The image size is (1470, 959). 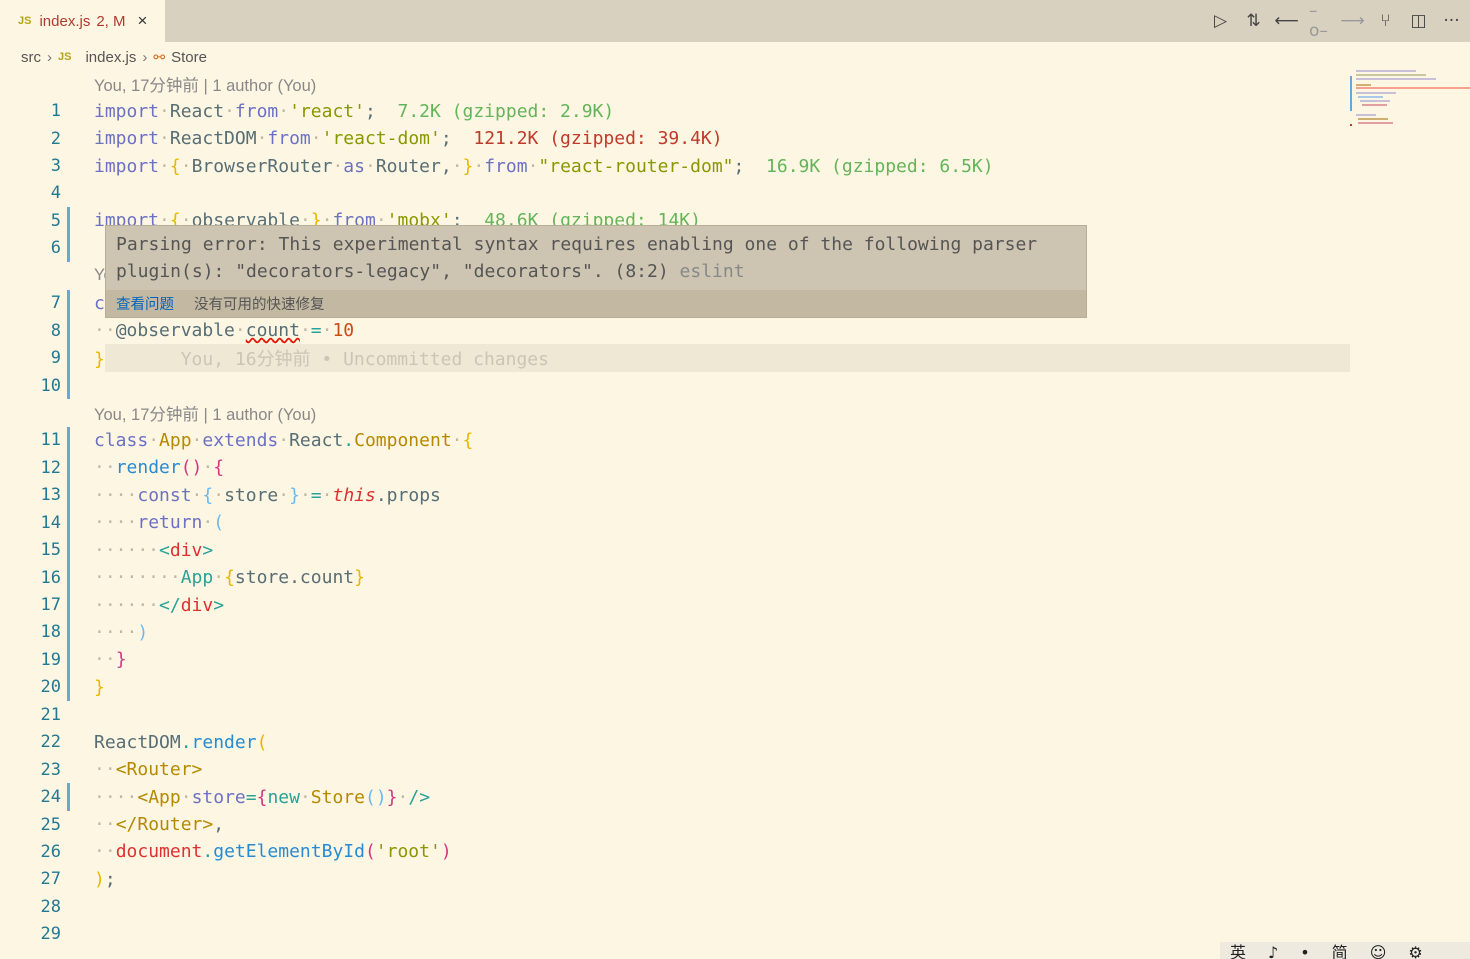 I want to click on breadcrumb: src › JS index.js › ⚯ Store, so click(x=114, y=57).